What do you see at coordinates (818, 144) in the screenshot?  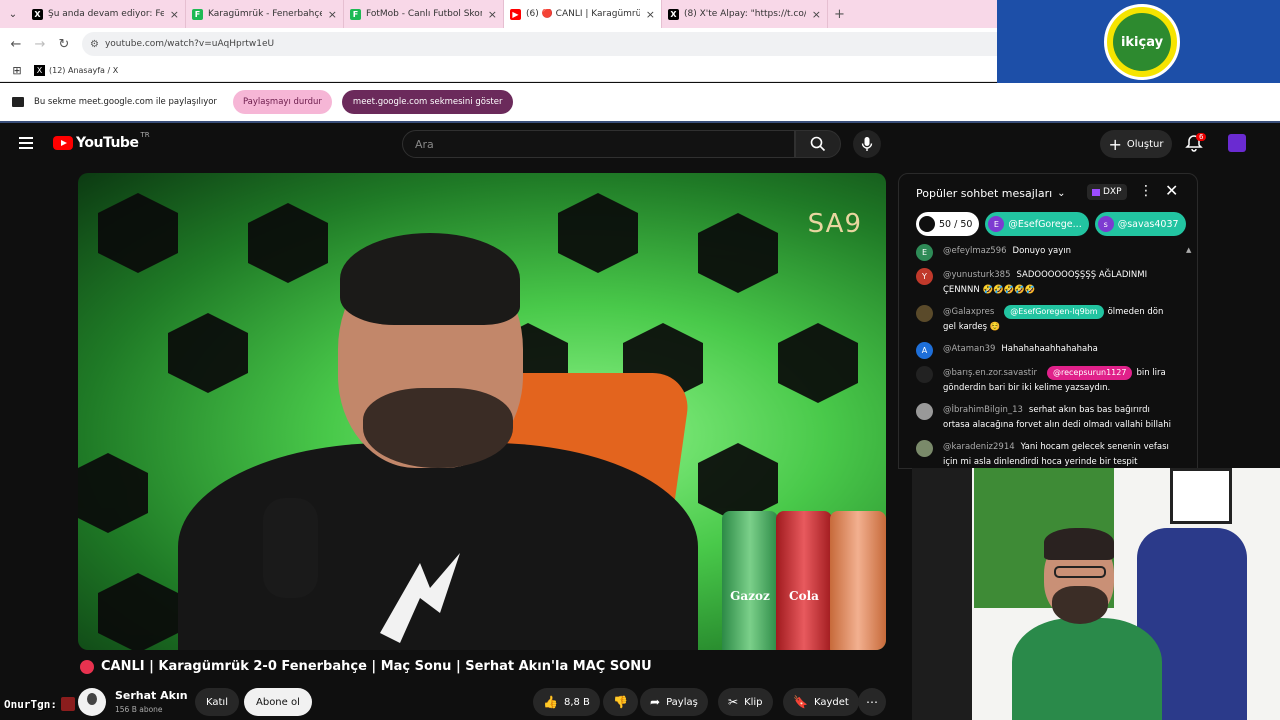 I see `search-button` at bounding box center [818, 144].